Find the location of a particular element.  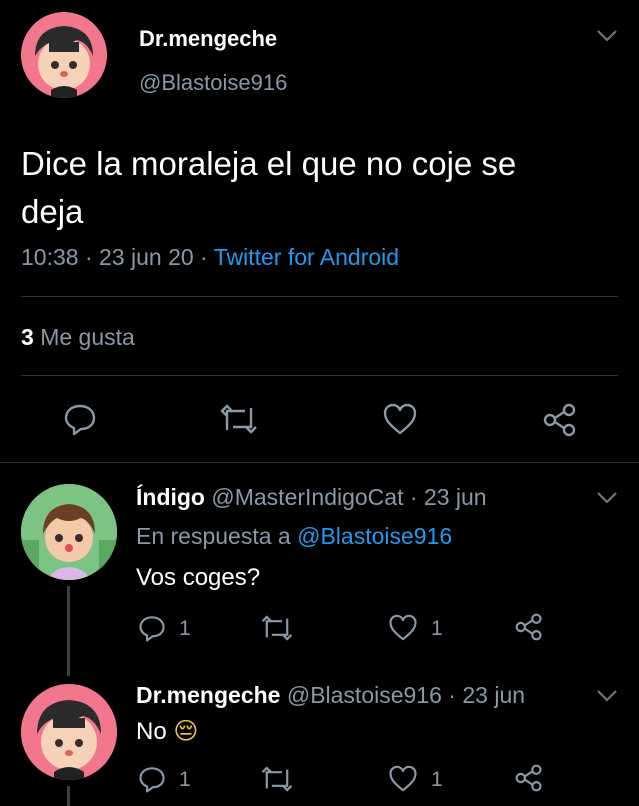

tweet-meta: 10:38 · 23 jun 20 · Twitter for Android is located at coordinates (210, 257).